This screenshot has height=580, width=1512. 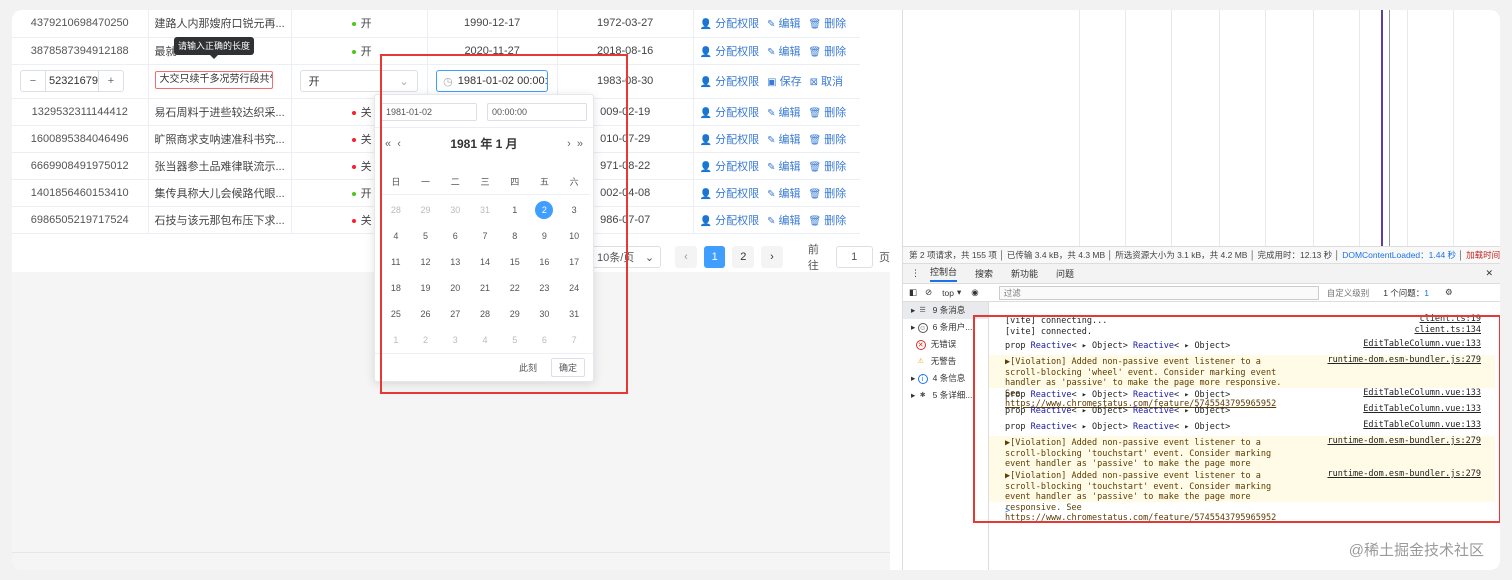 What do you see at coordinates (922, 378) in the screenshot?
I see `info-icon: i` at bounding box center [922, 378].